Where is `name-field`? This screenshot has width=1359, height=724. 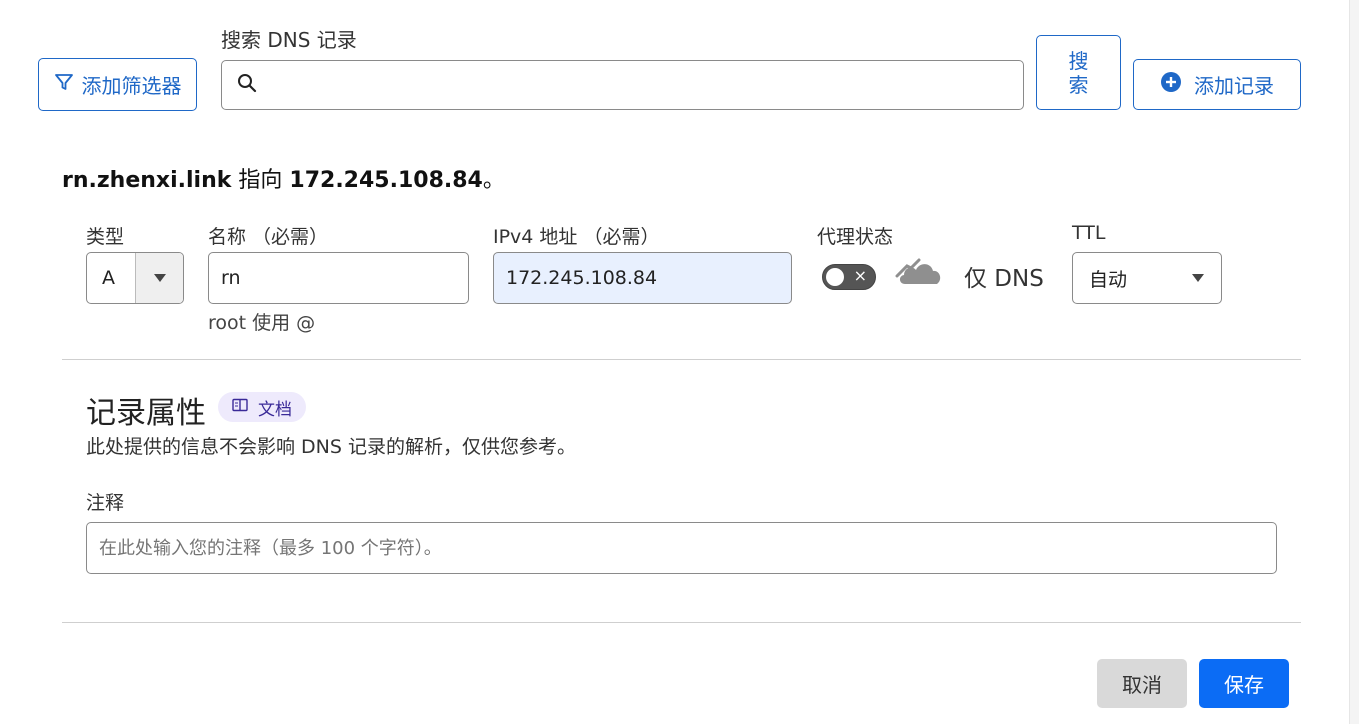 name-field is located at coordinates (338, 278).